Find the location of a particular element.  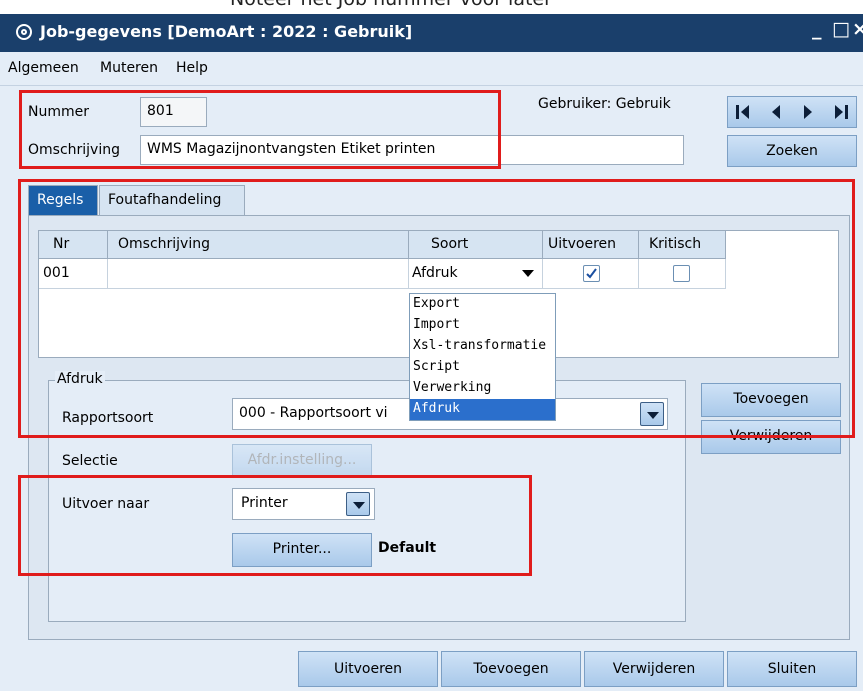

sluiten-label: Sluiten is located at coordinates (792, 669).